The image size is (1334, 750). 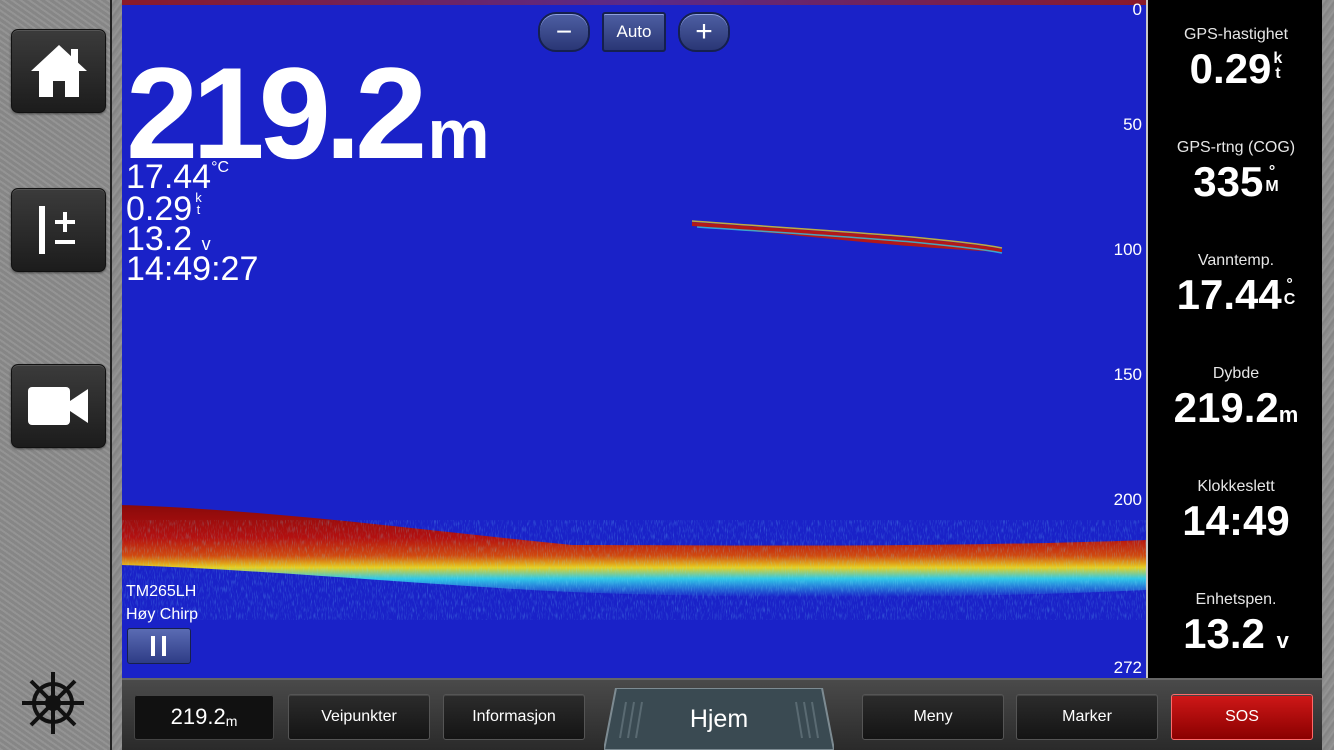 I want to click on pause-button, so click(x=159, y=646).